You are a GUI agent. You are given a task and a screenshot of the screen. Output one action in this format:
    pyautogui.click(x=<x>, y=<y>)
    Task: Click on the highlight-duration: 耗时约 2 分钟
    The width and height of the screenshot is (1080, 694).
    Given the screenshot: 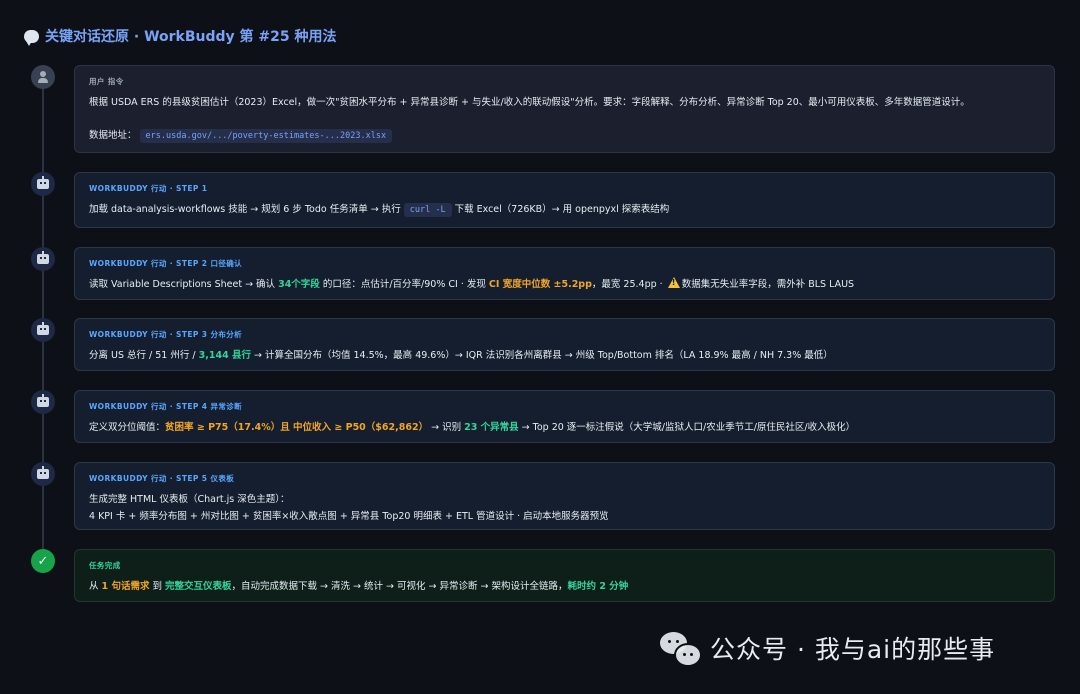 What is the action you would take?
    pyautogui.click(x=598, y=586)
    